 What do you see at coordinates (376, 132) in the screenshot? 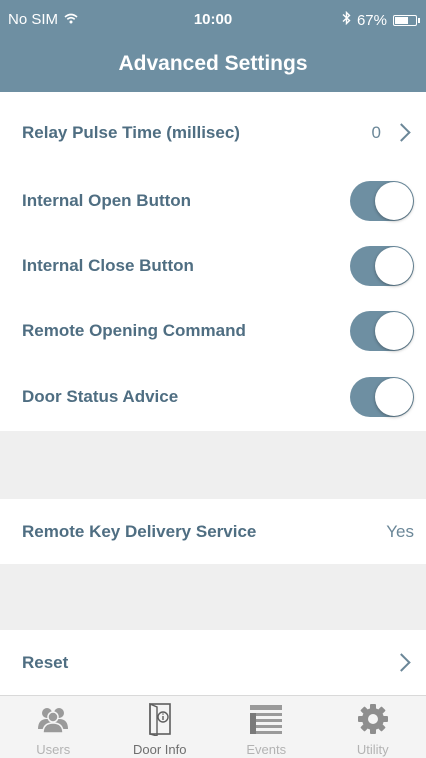
I see `relay-pulse-value: 0` at bounding box center [376, 132].